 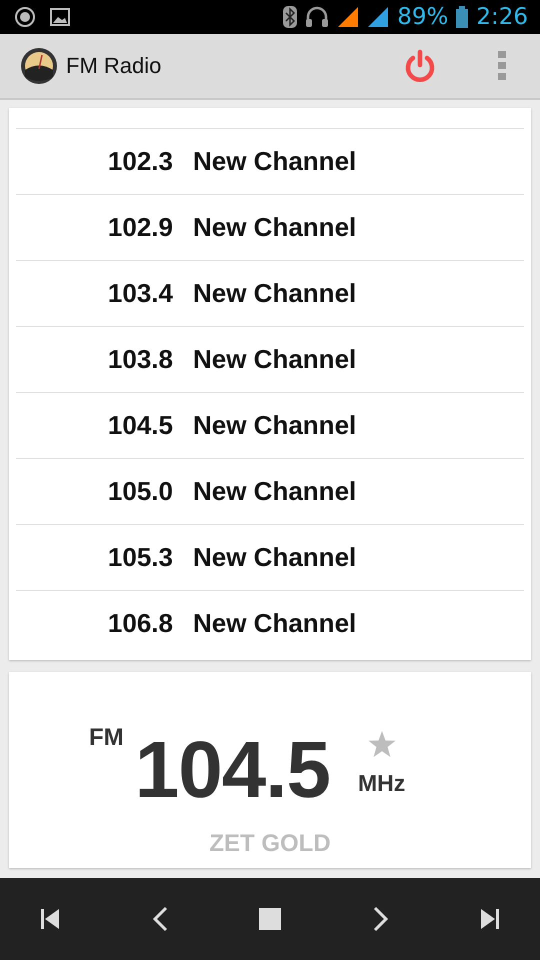 What do you see at coordinates (39, 66) in the screenshot?
I see `vu-meter-icon` at bounding box center [39, 66].